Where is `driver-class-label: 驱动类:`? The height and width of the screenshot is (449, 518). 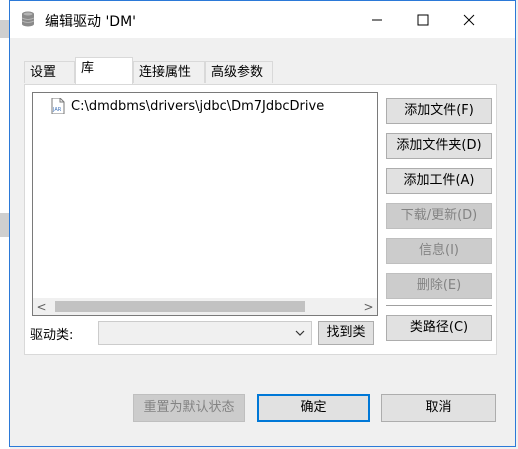
driver-class-label: 驱动类: is located at coordinates (52, 335).